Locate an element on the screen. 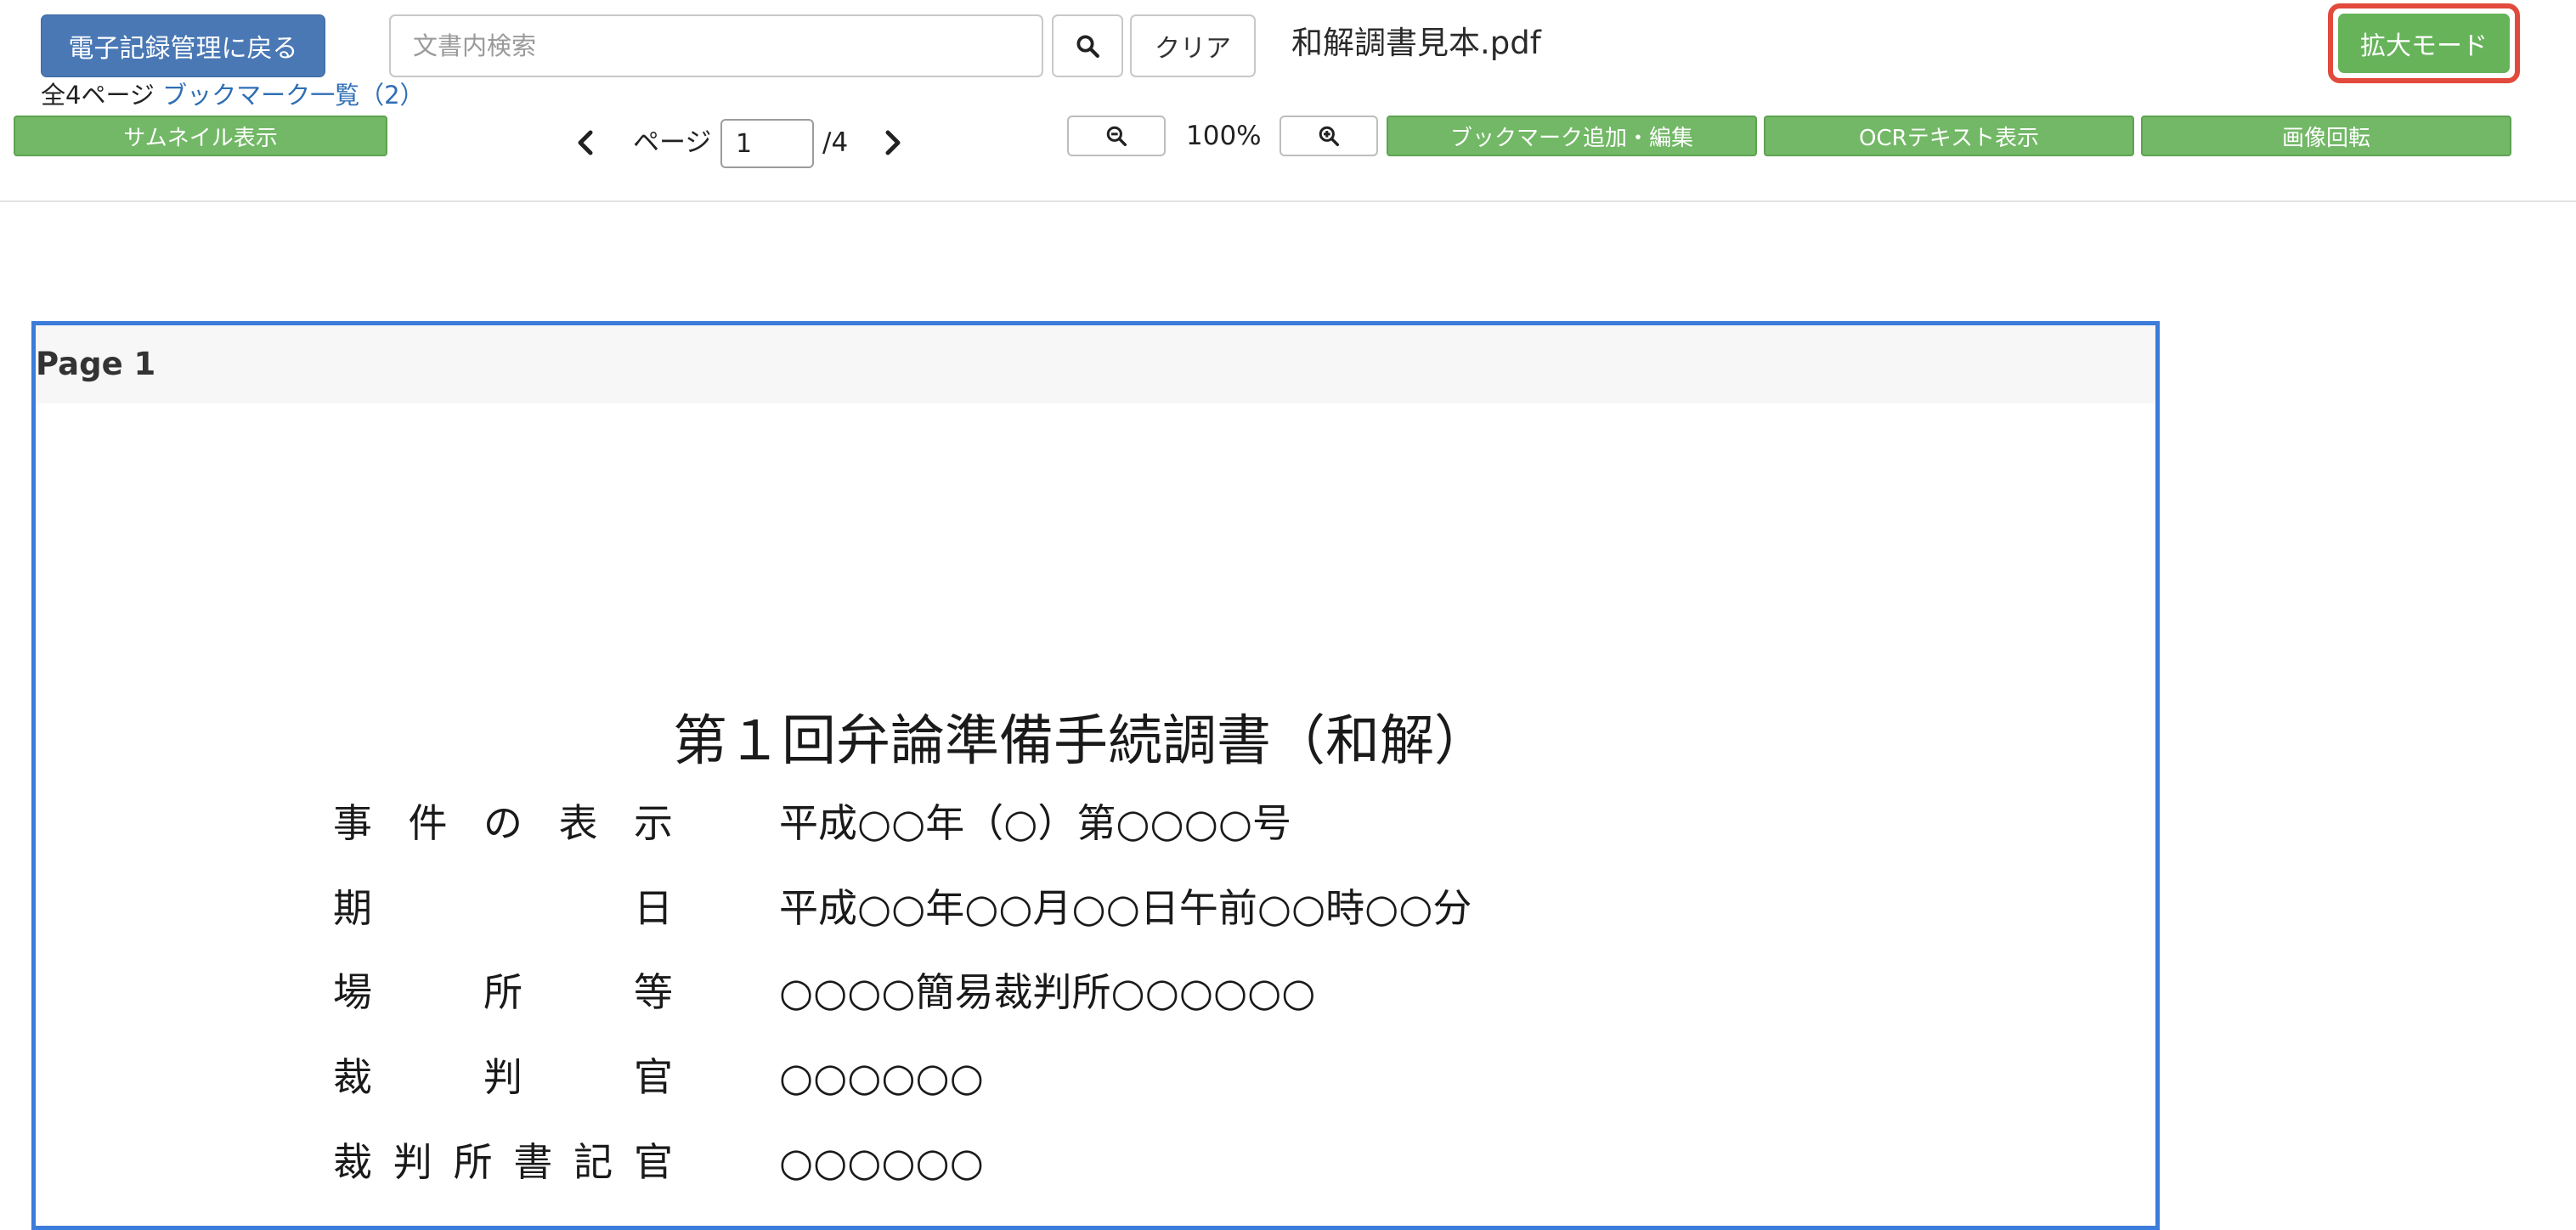 The height and width of the screenshot is (1230, 2576). previous-page-button is located at coordinates (585, 142).